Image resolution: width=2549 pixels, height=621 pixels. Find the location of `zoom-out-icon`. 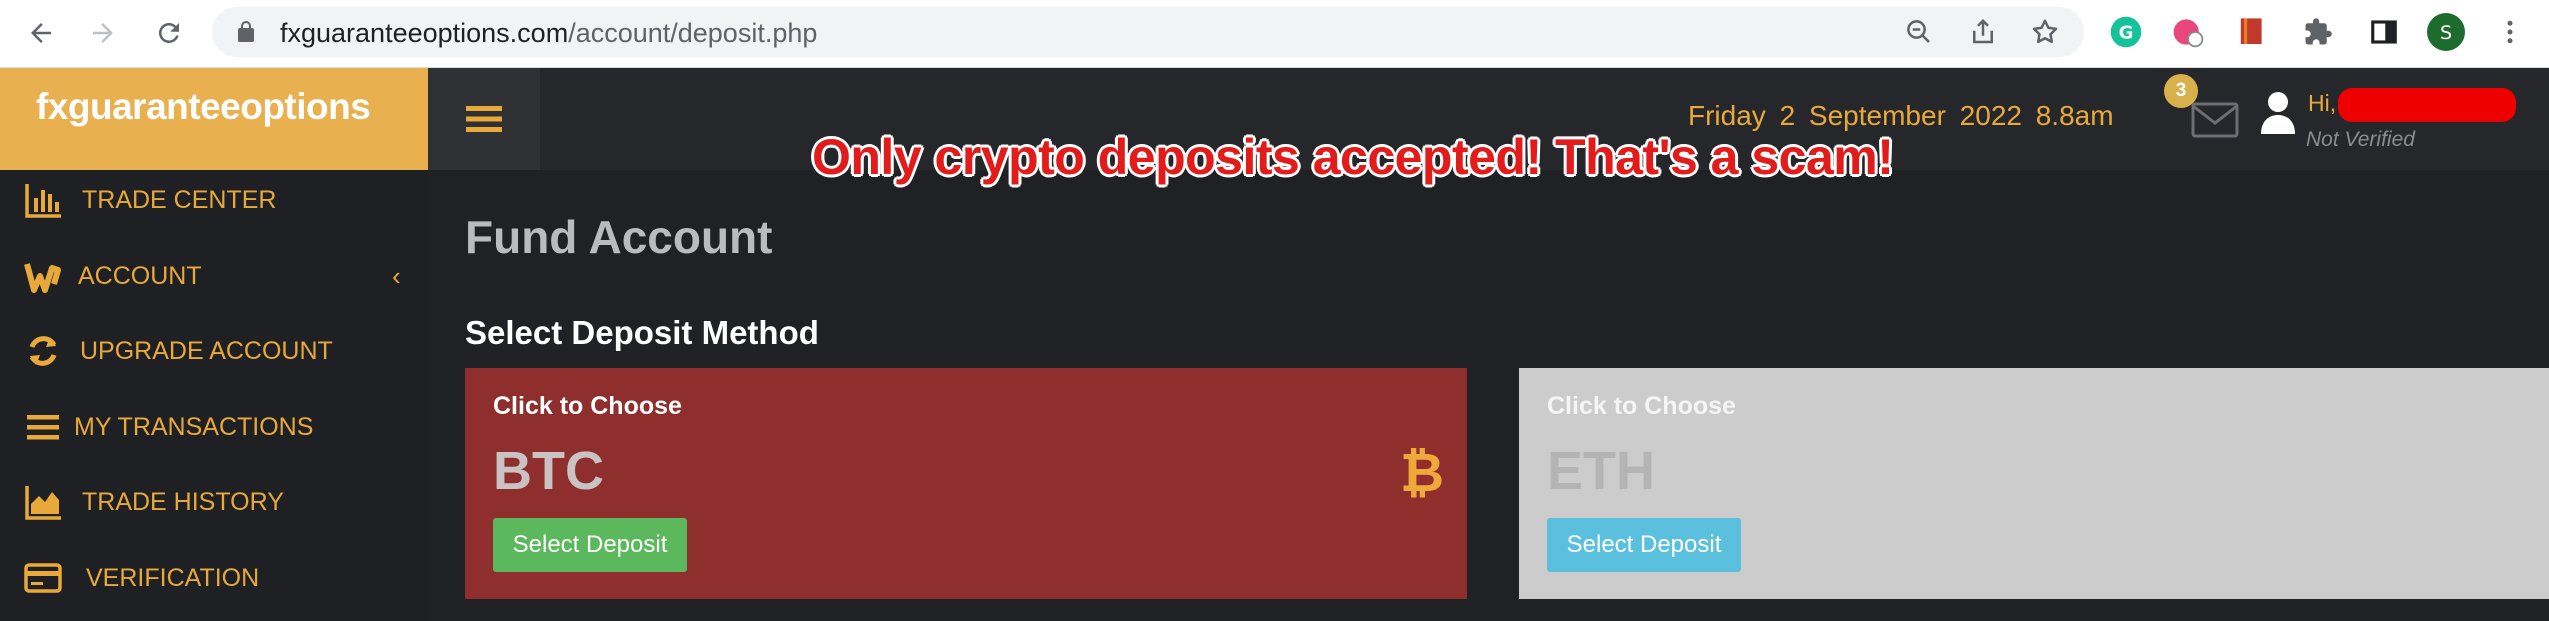

zoom-out-icon is located at coordinates (1919, 32).